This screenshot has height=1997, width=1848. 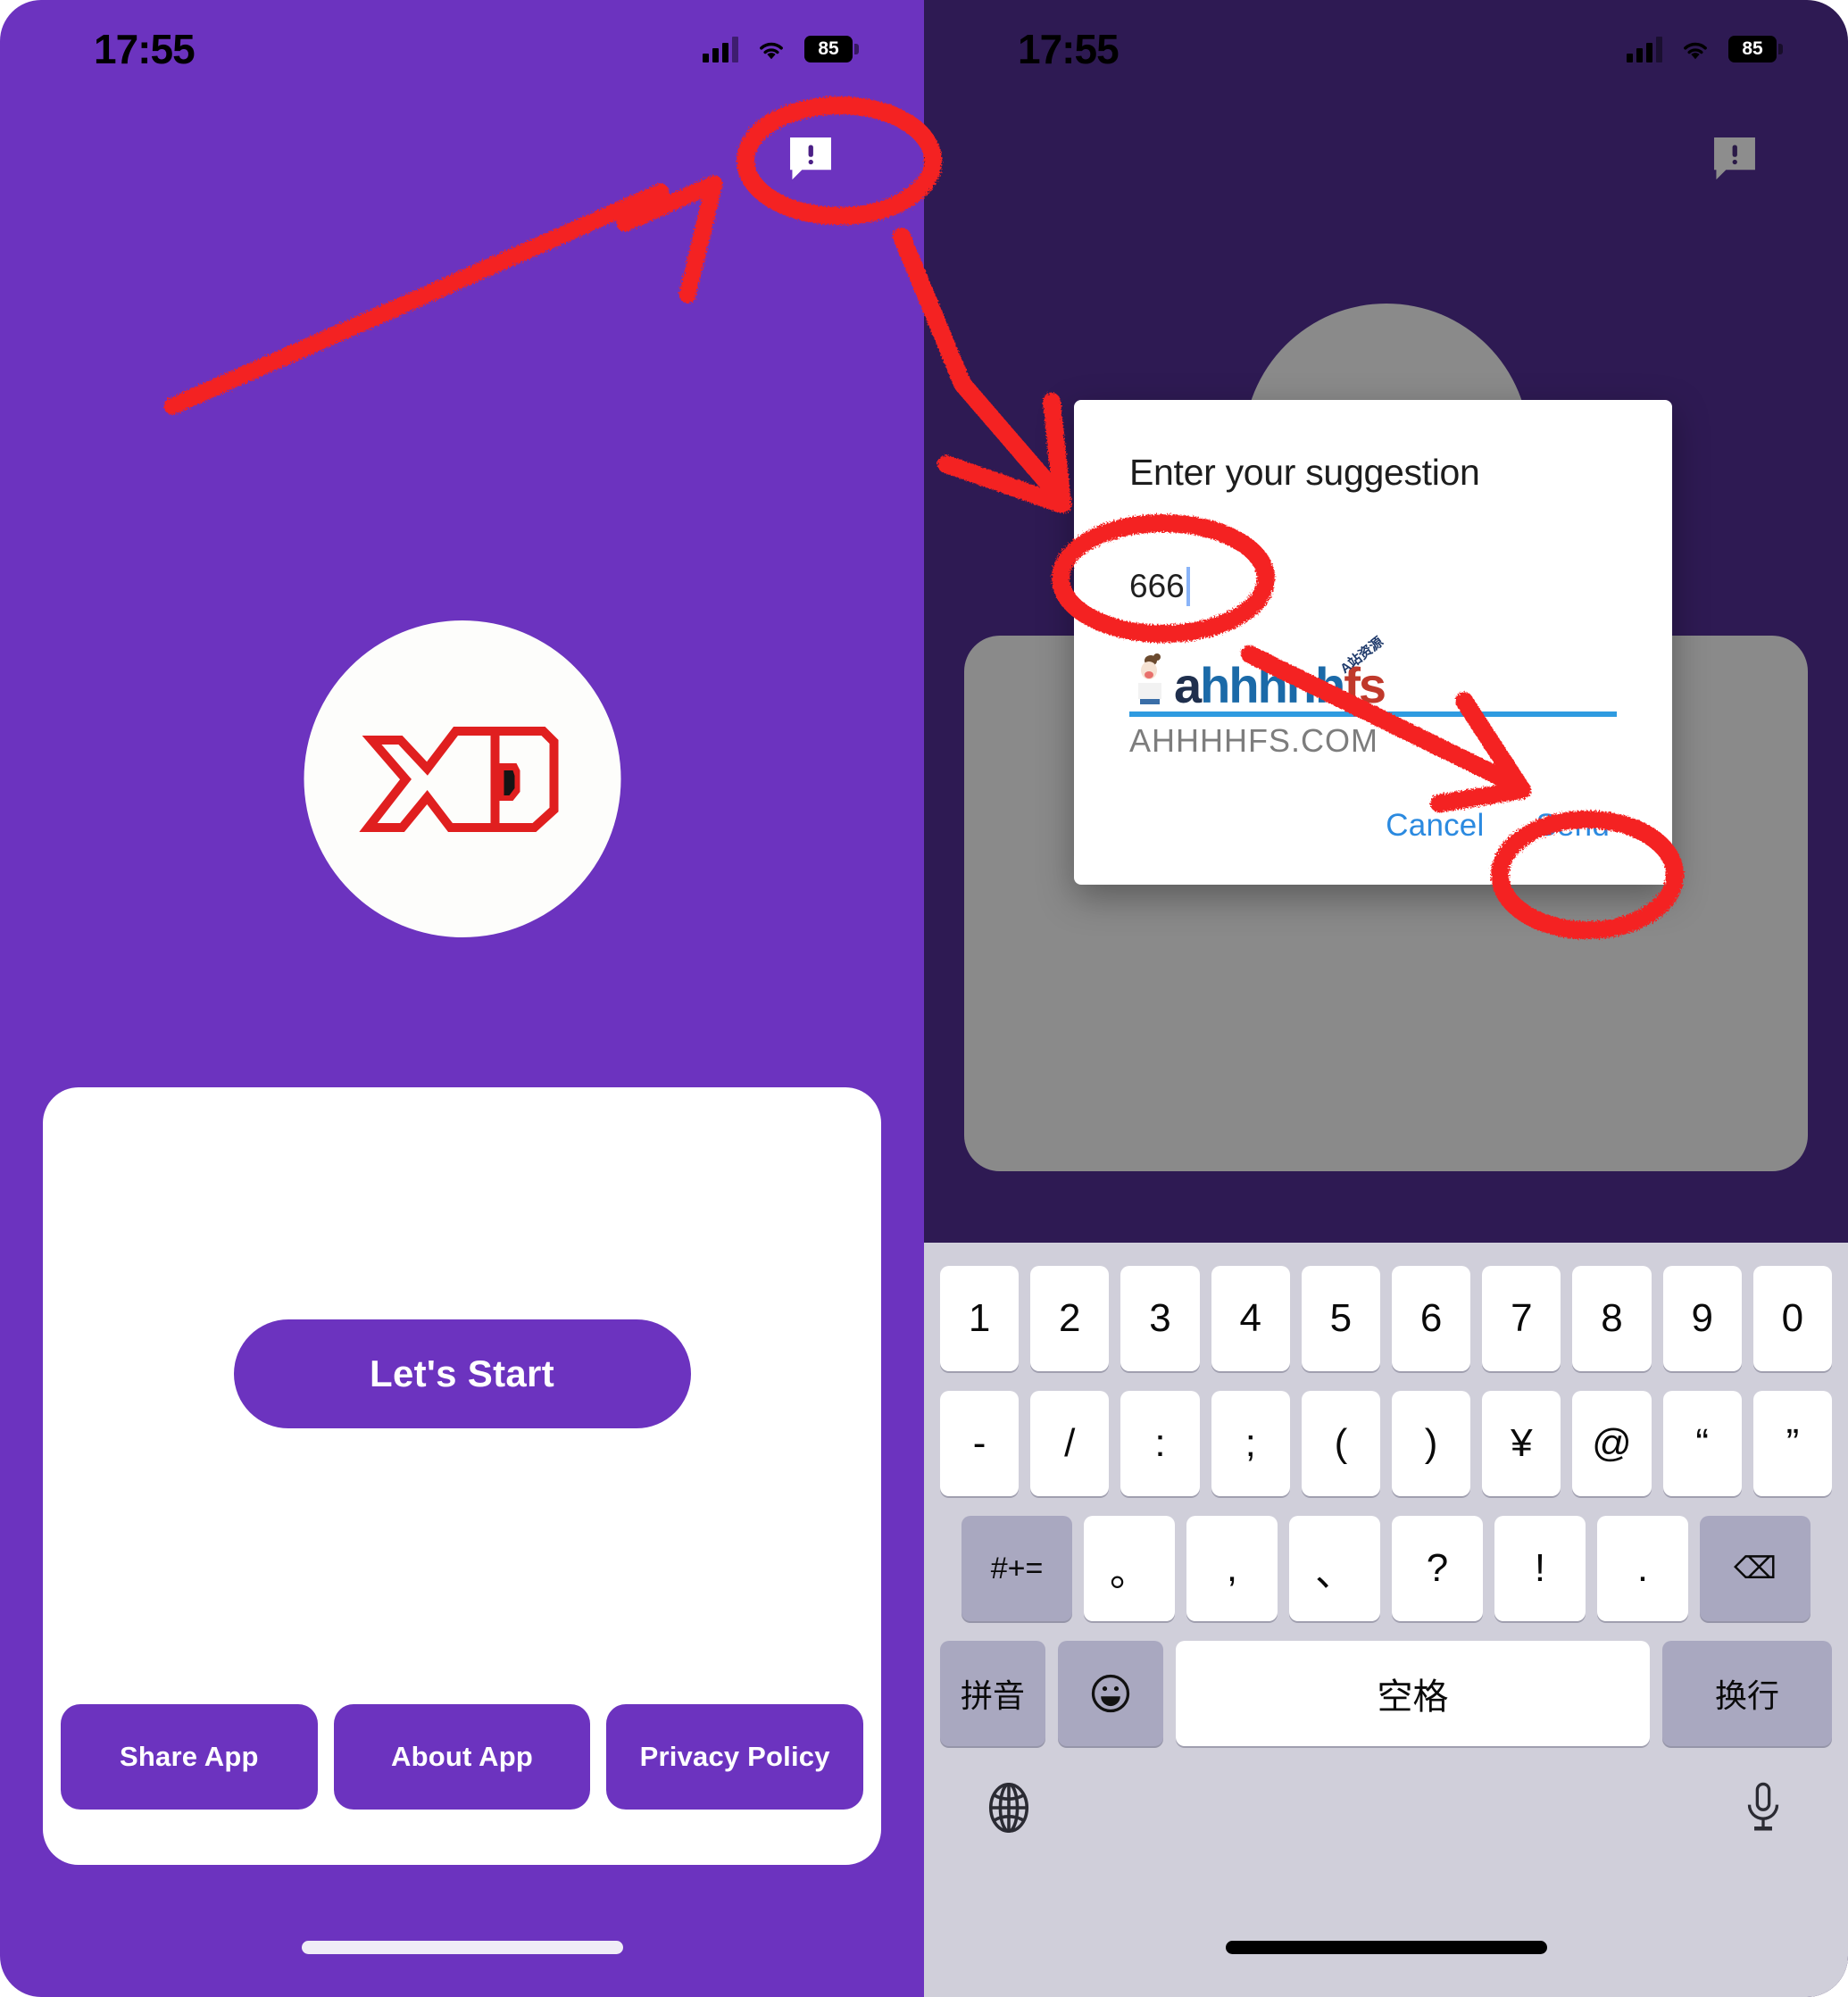 What do you see at coordinates (1373, 586) in the screenshot?
I see `suggestion-input: 666` at bounding box center [1373, 586].